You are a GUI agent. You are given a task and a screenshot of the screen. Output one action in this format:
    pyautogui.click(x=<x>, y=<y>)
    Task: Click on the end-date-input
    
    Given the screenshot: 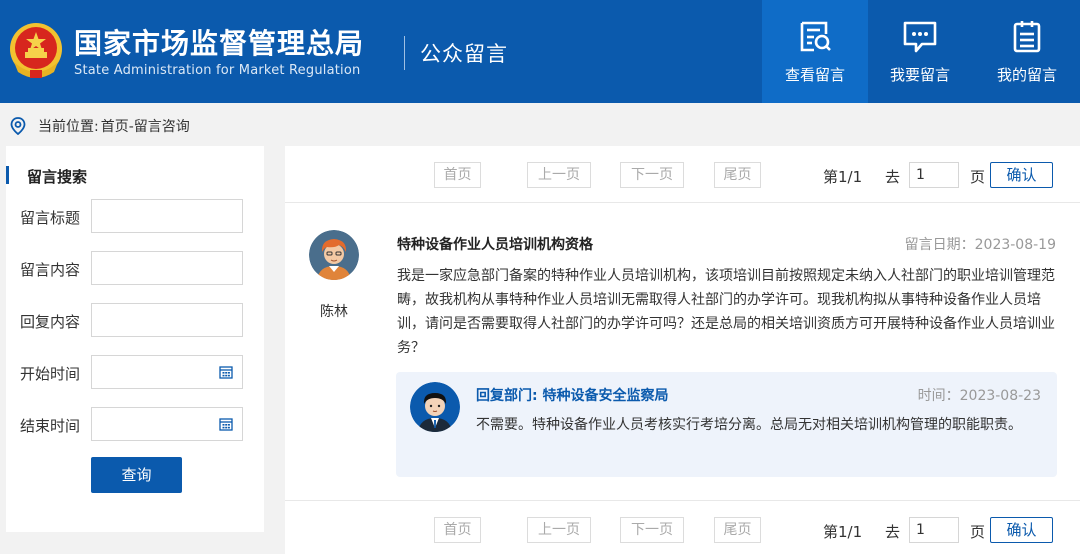 What is the action you would take?
    pyautogui.click(x=167, y=424)
    